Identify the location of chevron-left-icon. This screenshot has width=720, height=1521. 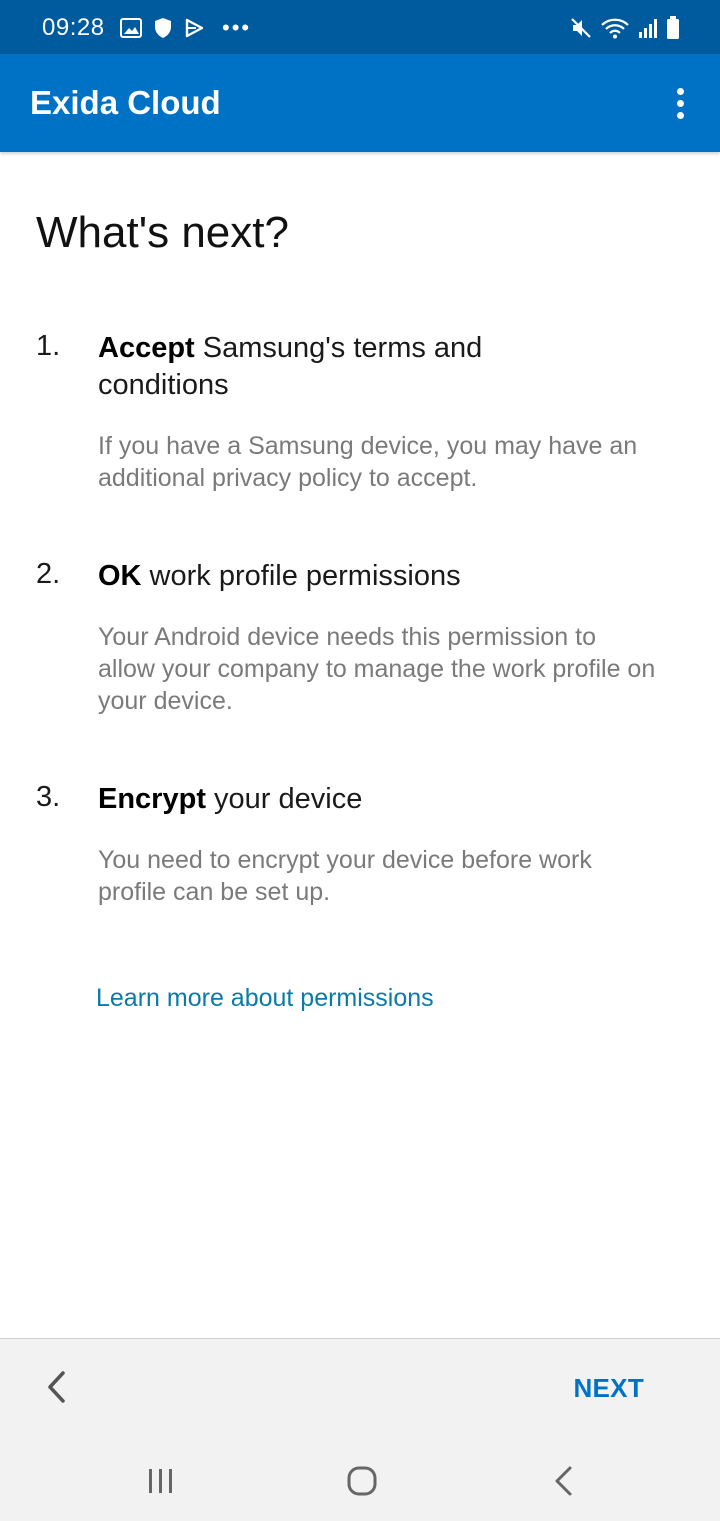
(57, 1387).